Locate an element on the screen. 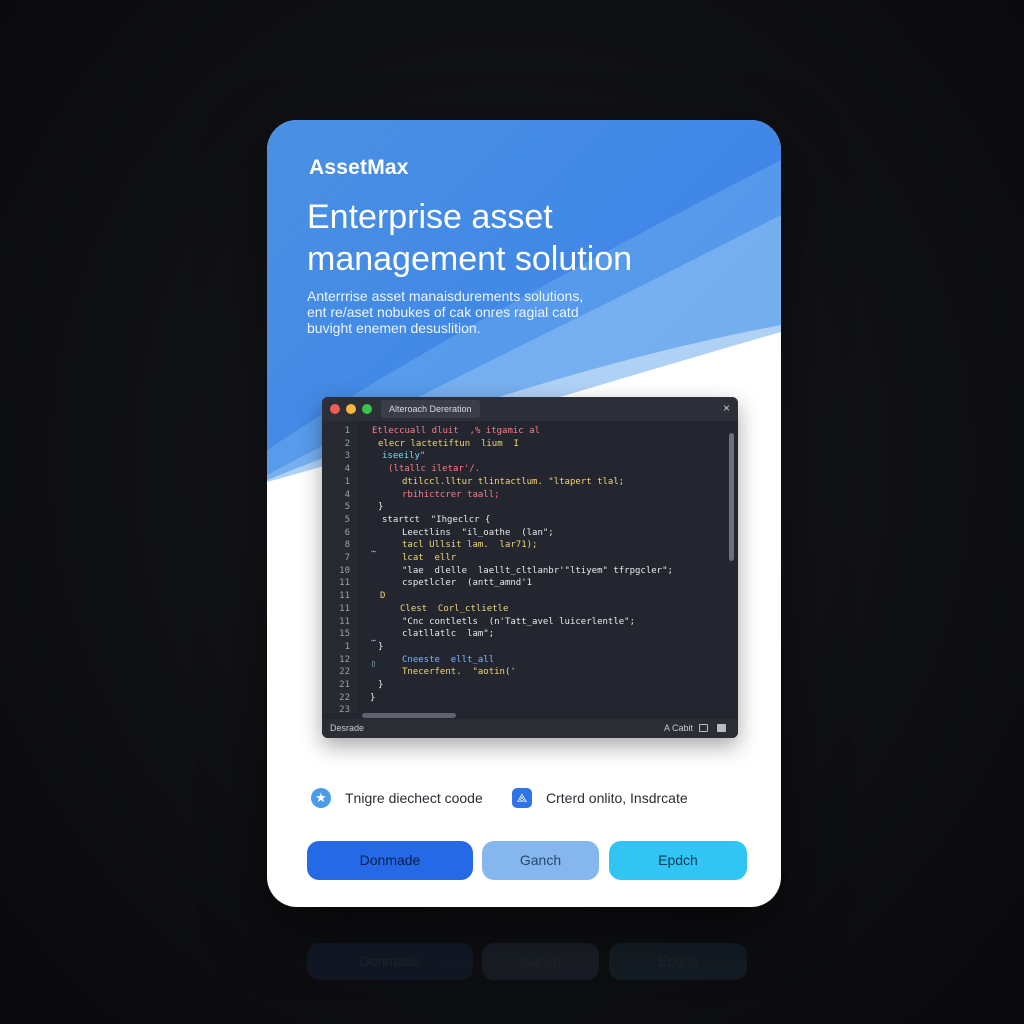 The image size is (1024, 1024). code-line: 8 tacl Ullsit lam. lar71); is located at coordinates (524, 545).